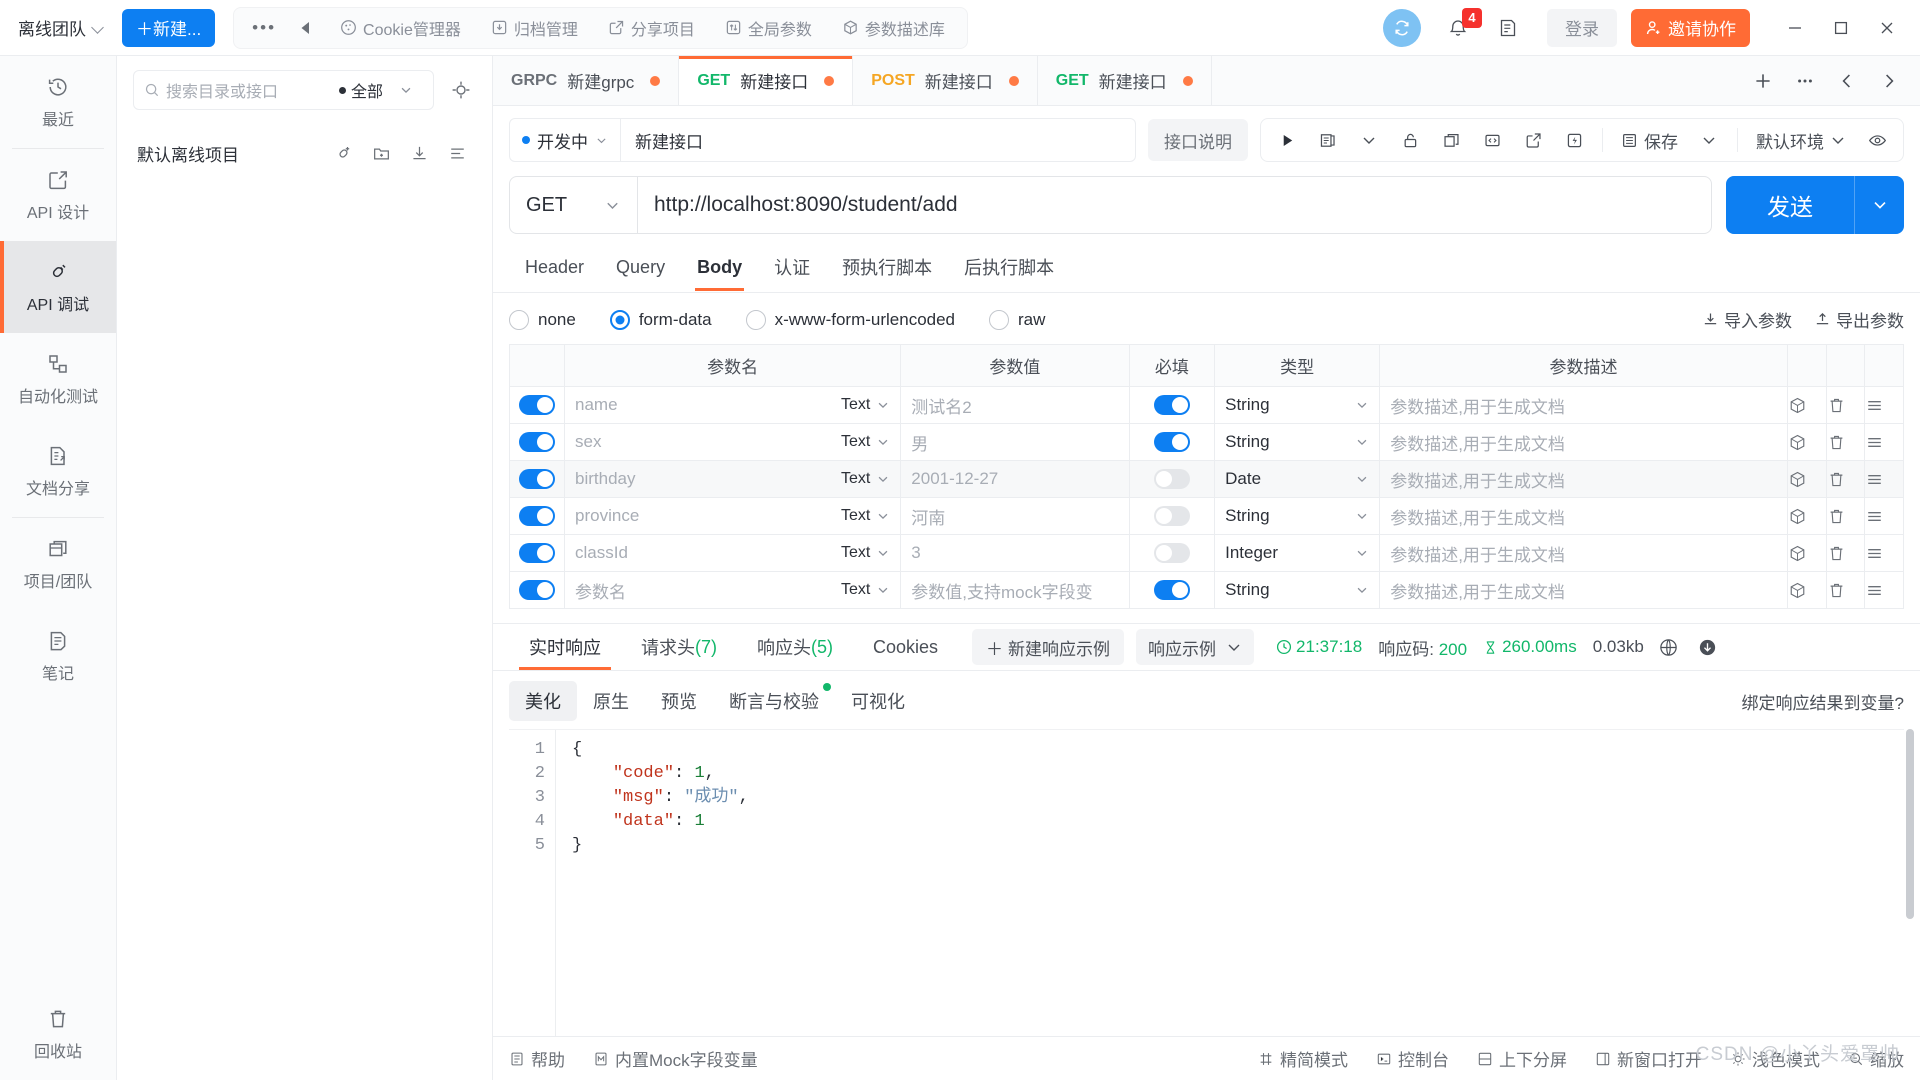  I want to click on cell-param-name: province Text, so click(733, 516).